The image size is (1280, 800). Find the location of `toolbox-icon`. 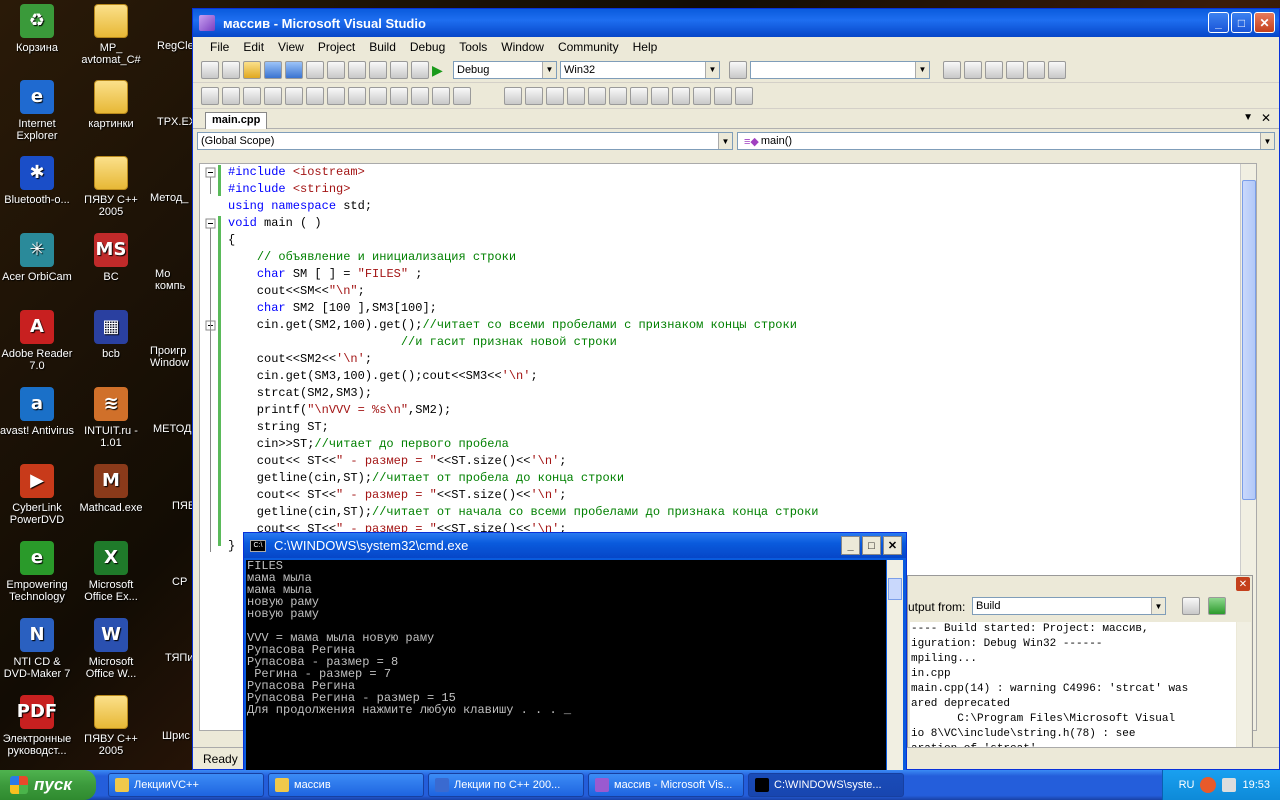

toolbox-icon is located at coordinates (1015, 69).